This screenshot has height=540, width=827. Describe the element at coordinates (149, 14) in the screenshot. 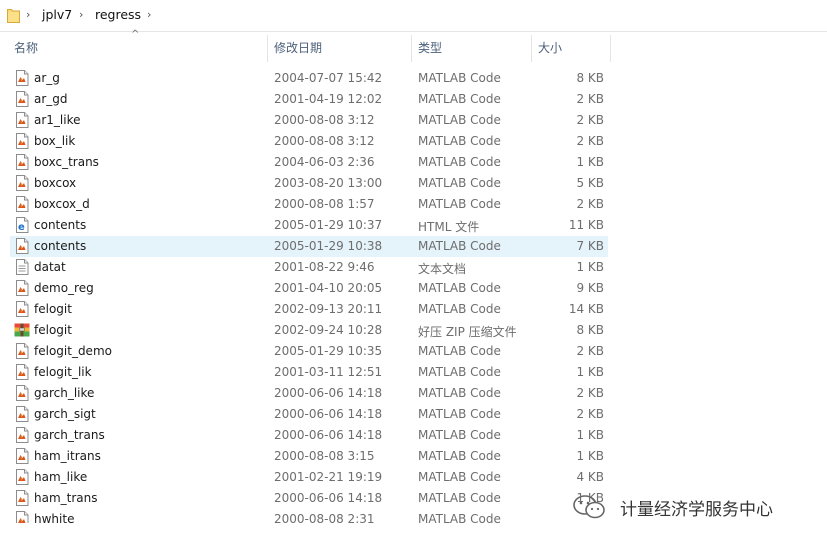

I see `breadcrumb-dropdown-icon: ›` at that location.